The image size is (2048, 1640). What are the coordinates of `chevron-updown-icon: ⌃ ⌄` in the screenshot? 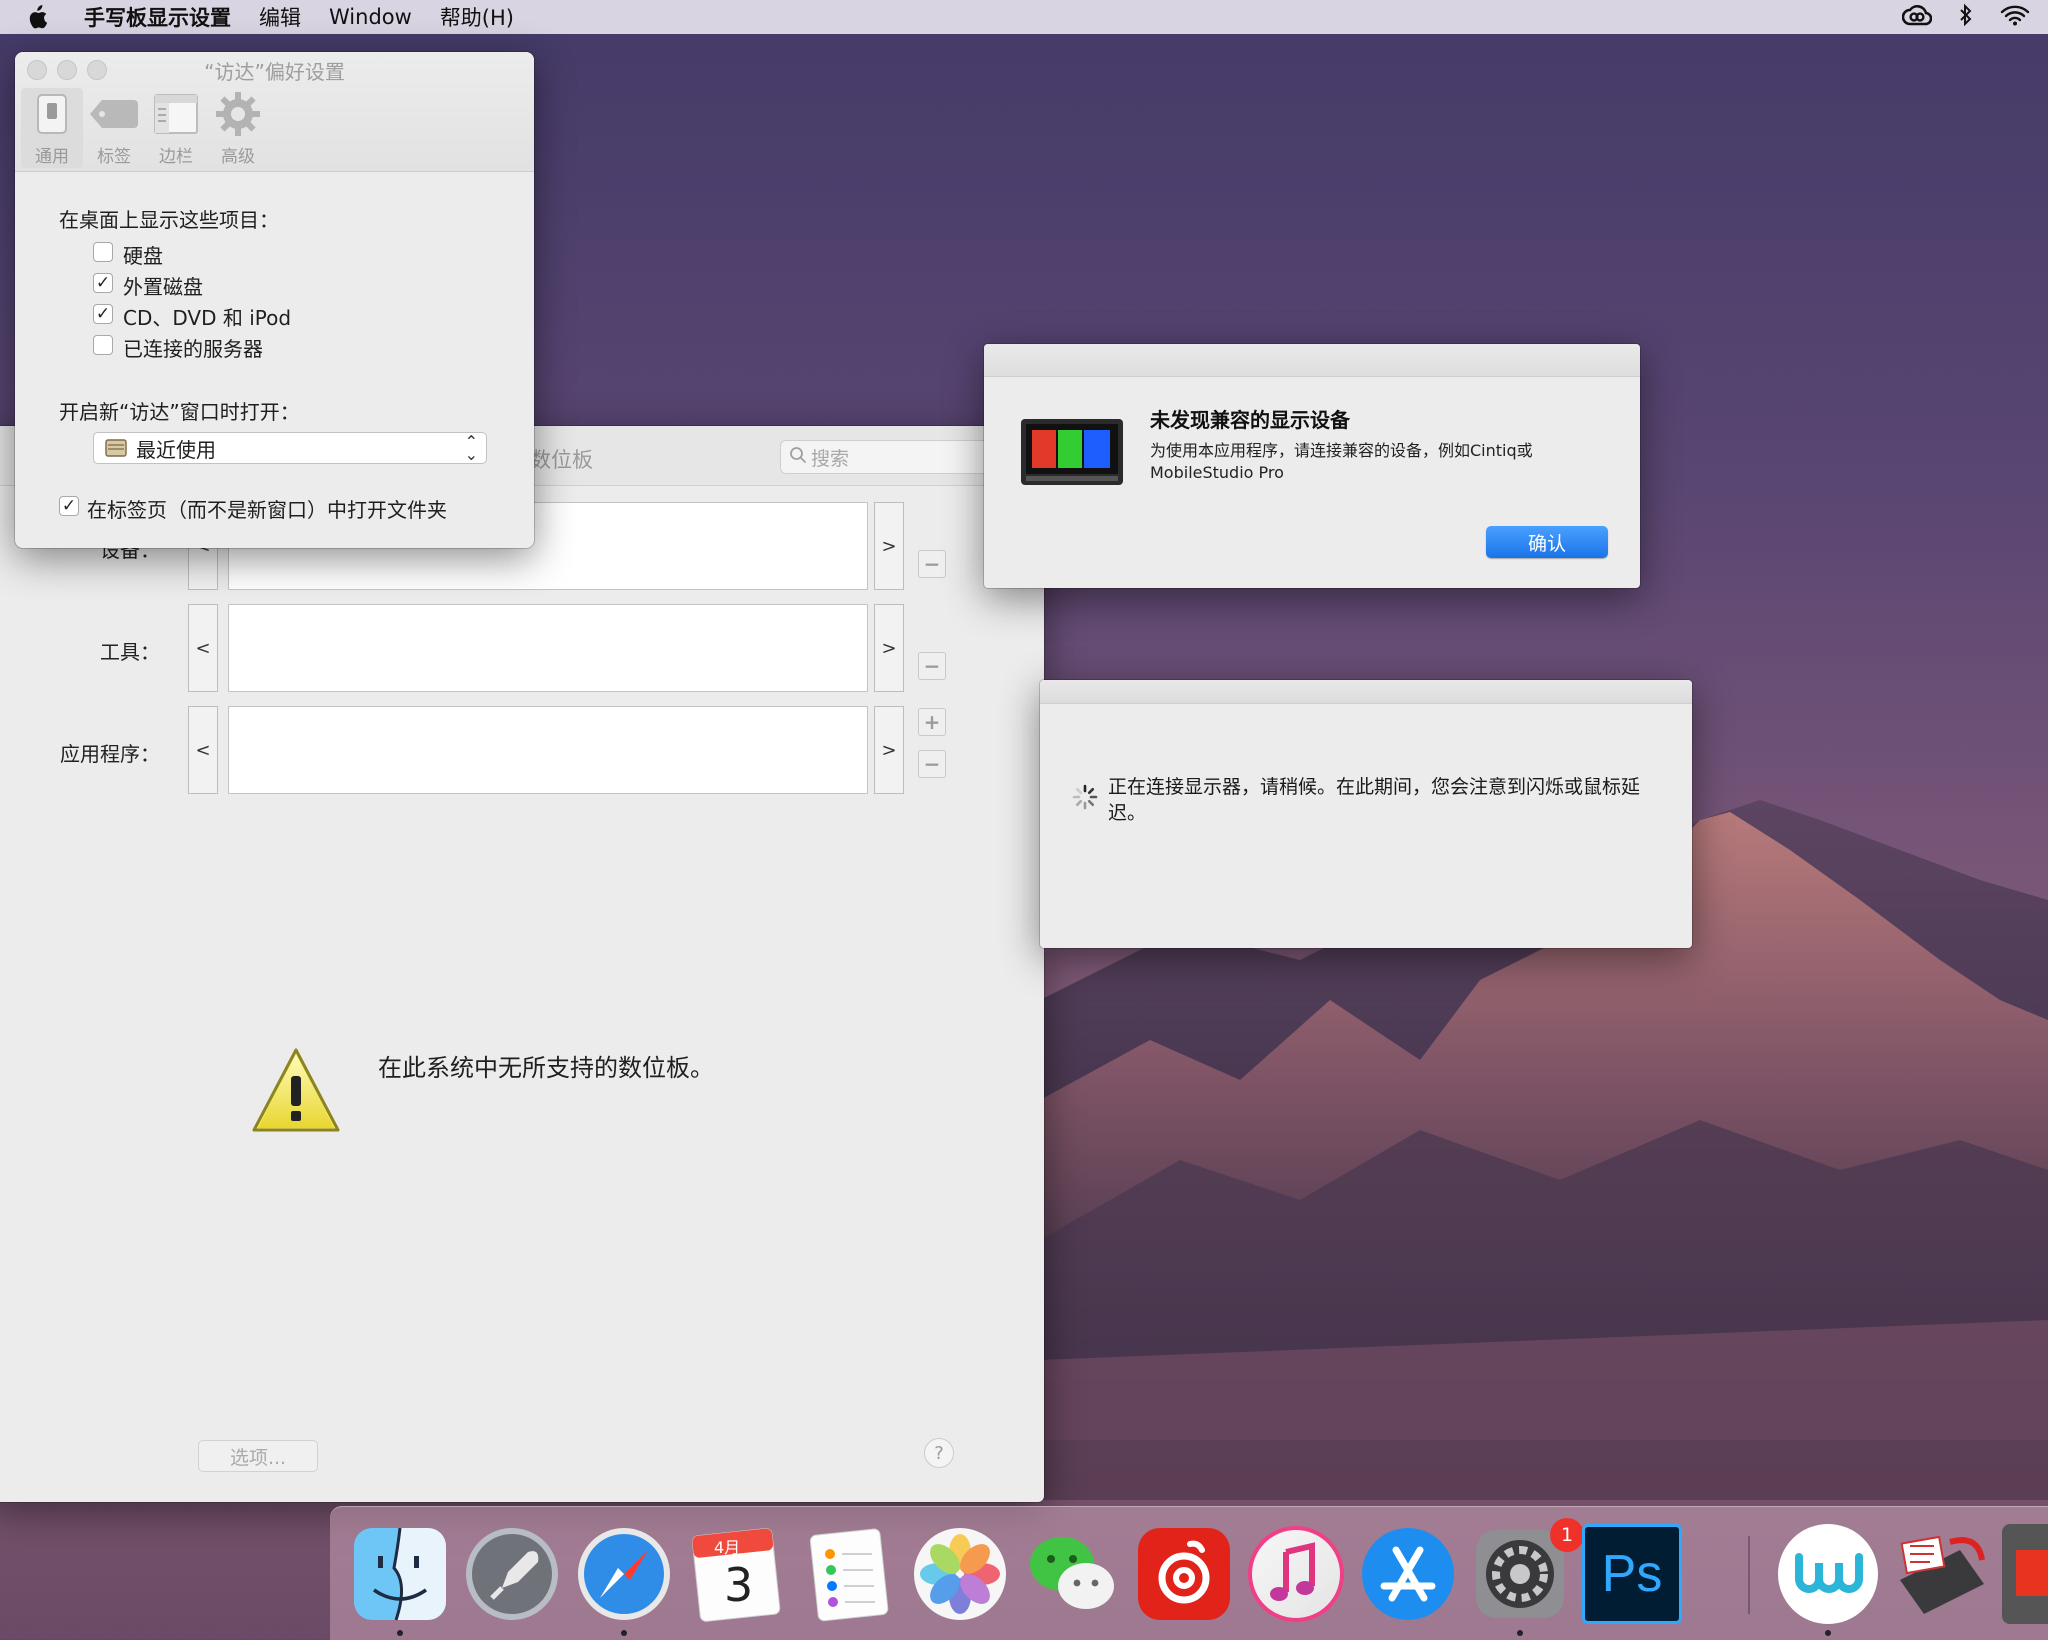 It's located at (471, 448).